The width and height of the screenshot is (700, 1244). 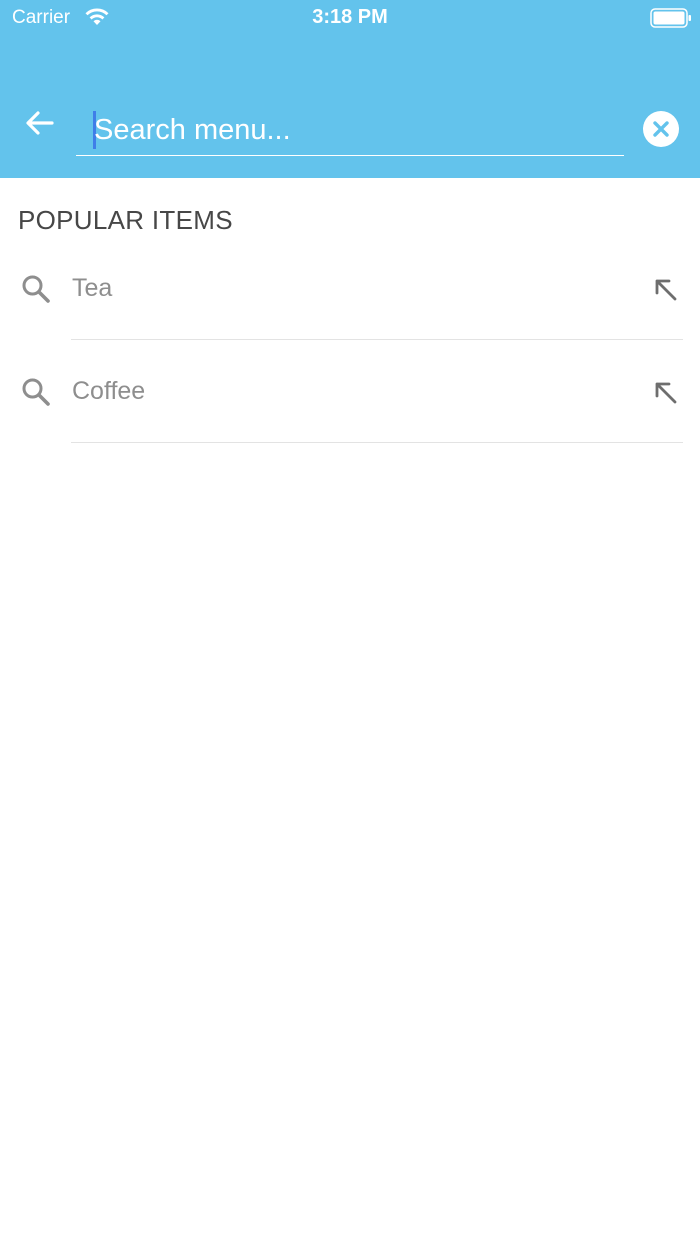 I want to click on search-field, so click(x=350, y=131).